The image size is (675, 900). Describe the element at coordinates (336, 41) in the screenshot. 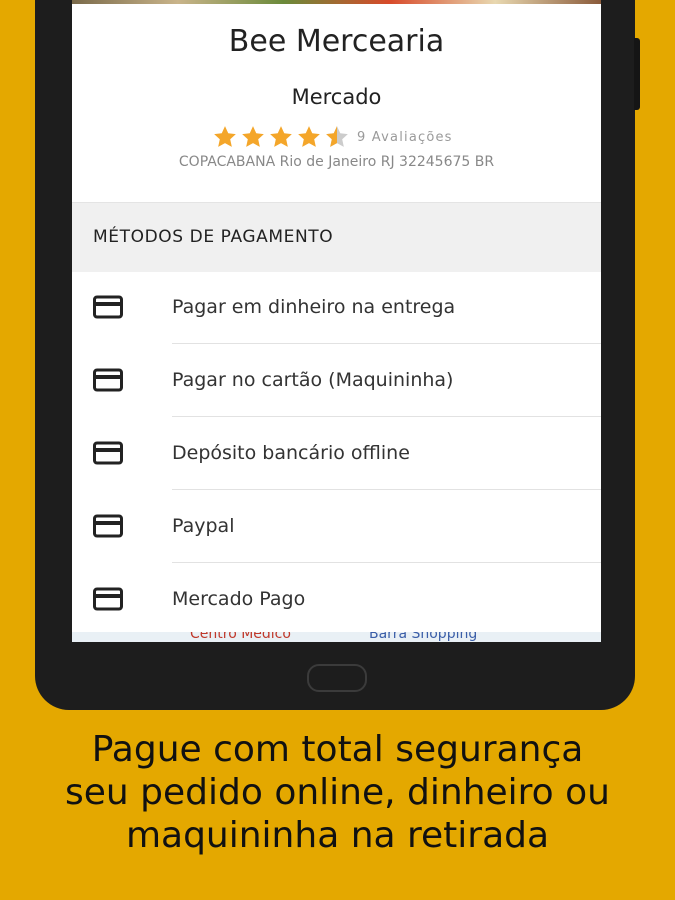

I see `store-name: Bee Mercearia` at that location.